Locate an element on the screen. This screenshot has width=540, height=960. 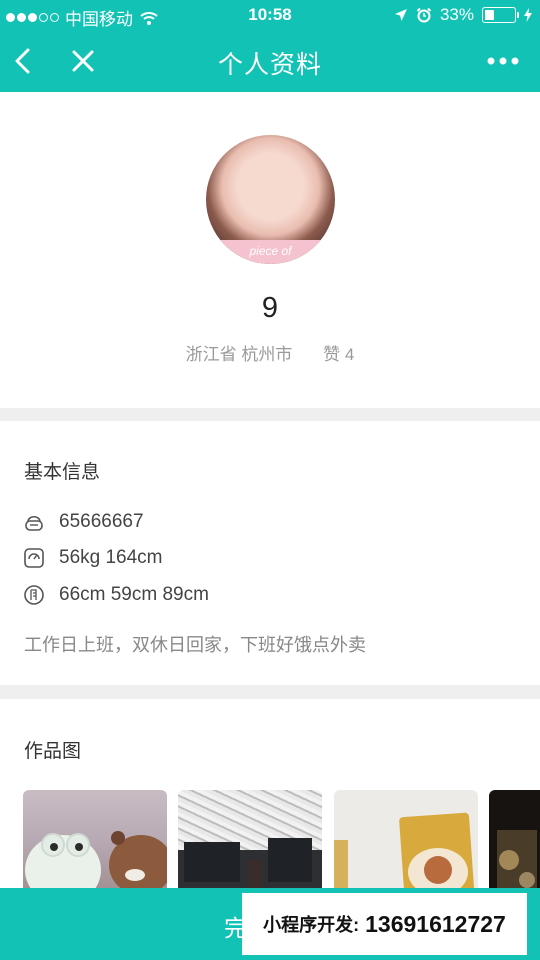
nickname: 9 is located at coordinates (270, 308).